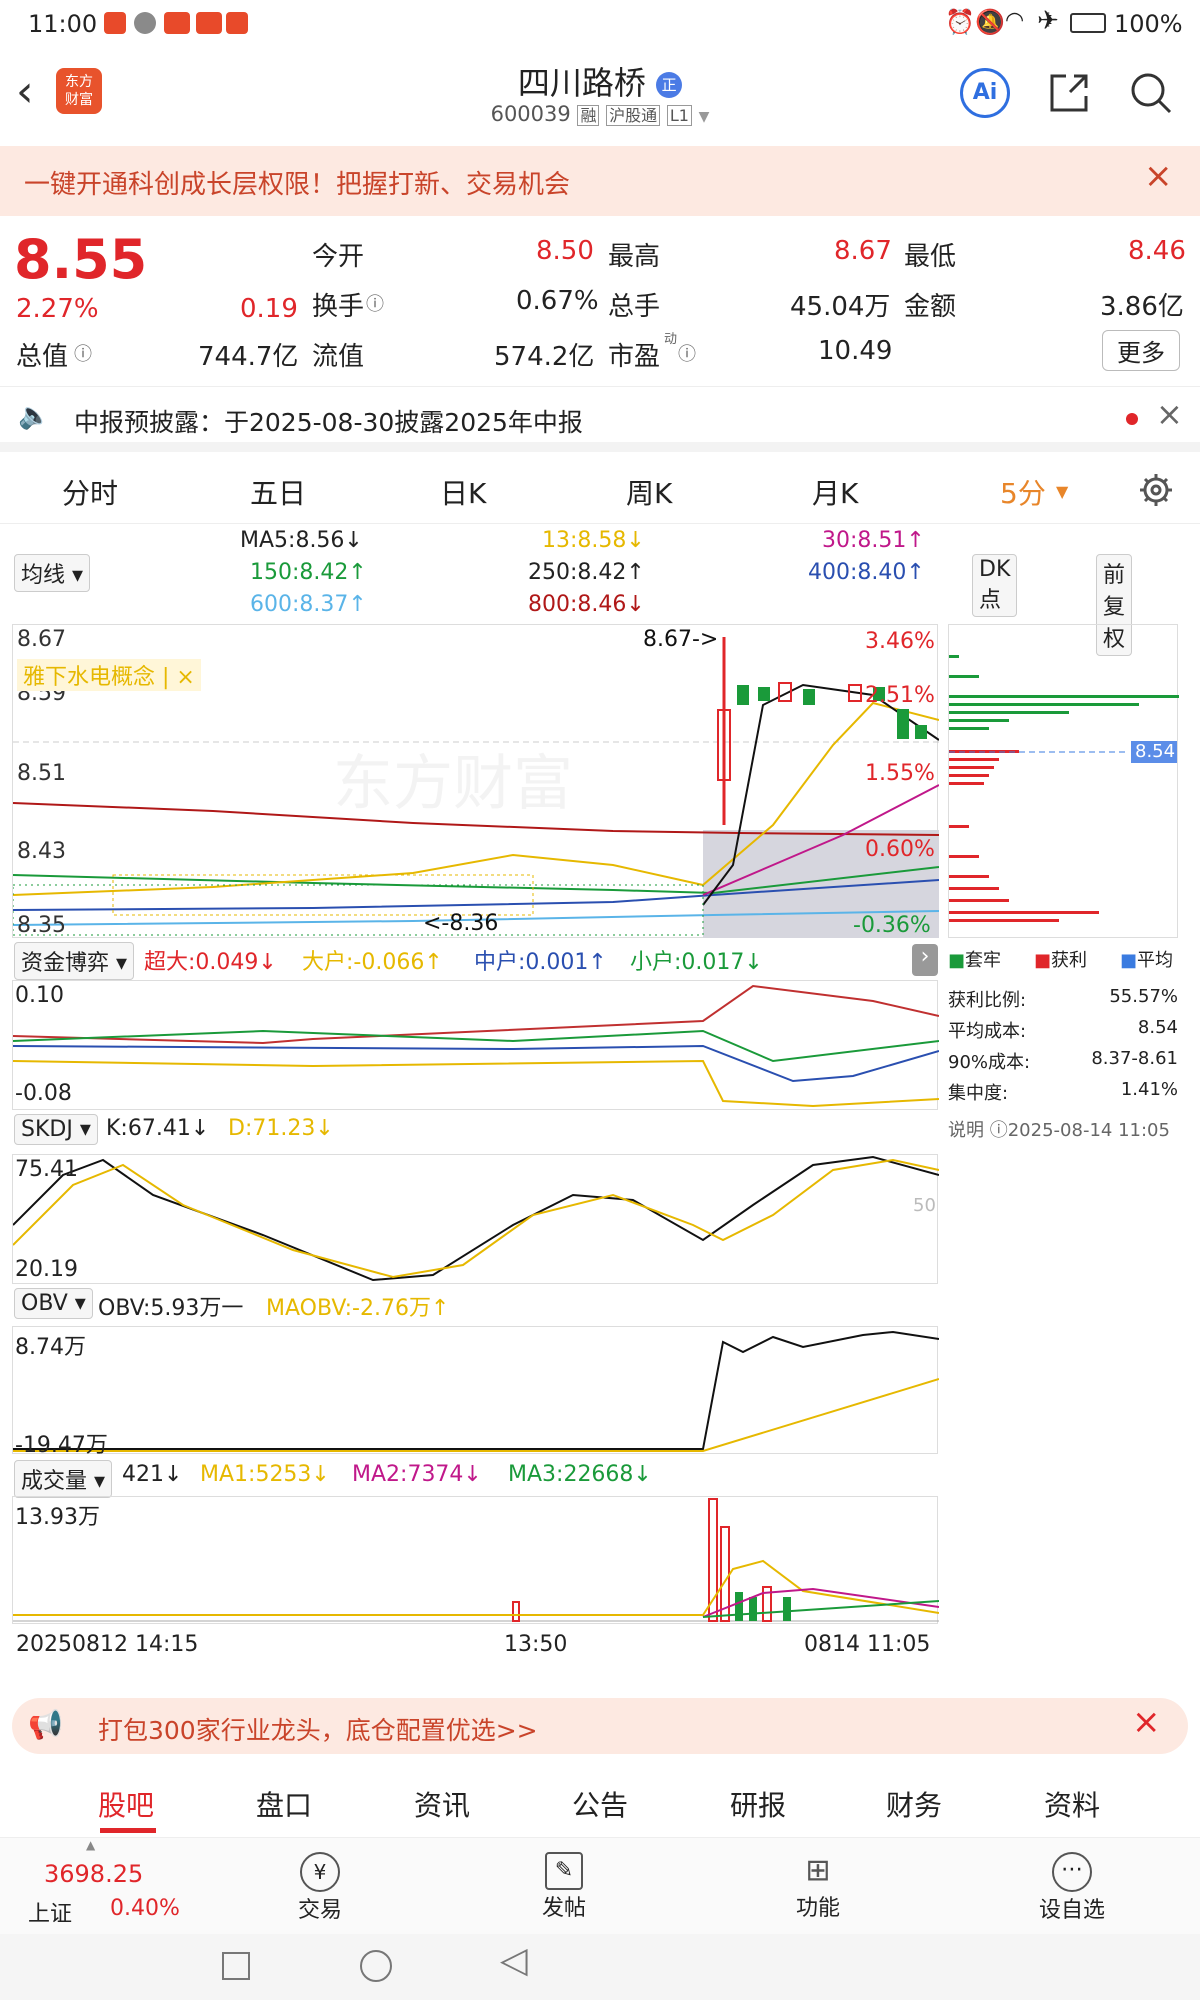  I want to click on stock-code: 600039, so click(530, 114).